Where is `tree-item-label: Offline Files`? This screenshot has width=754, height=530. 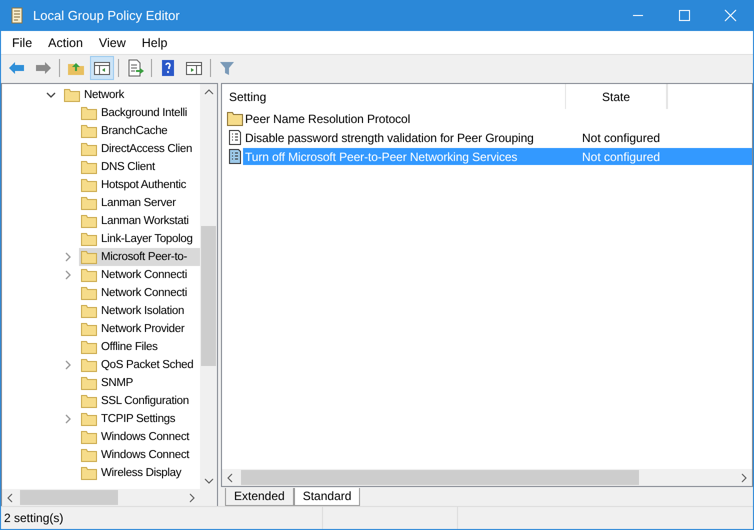
tree-item-label: Offline Files is located at coordinates (129, 347).